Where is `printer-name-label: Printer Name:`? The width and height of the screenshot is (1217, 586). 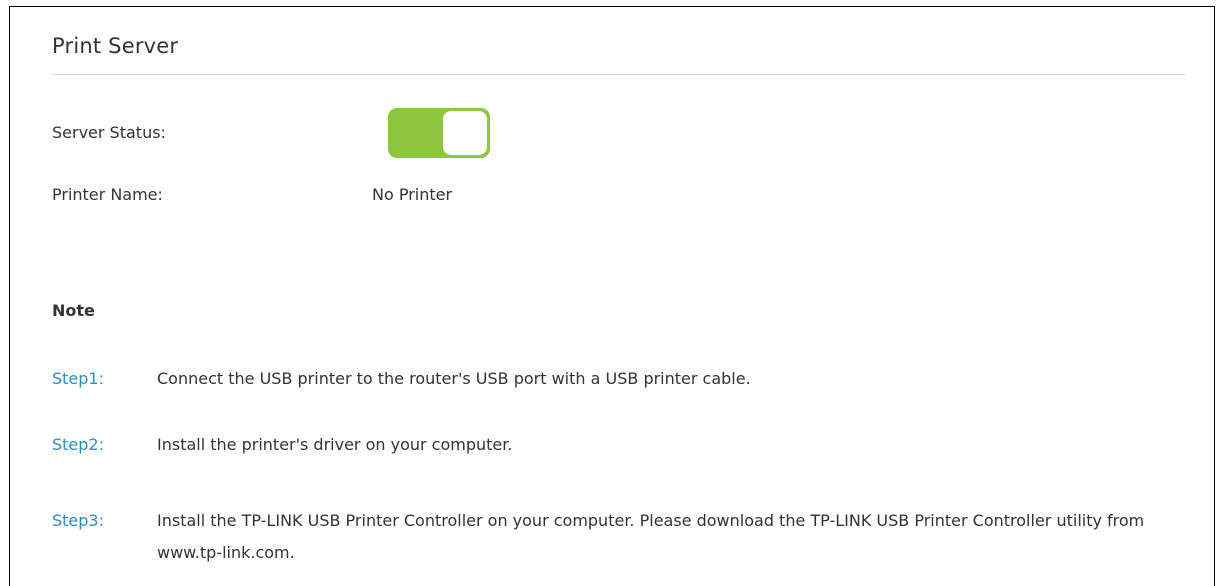 printer-name-label: Printer Name: is located at coordinates (107, 194).